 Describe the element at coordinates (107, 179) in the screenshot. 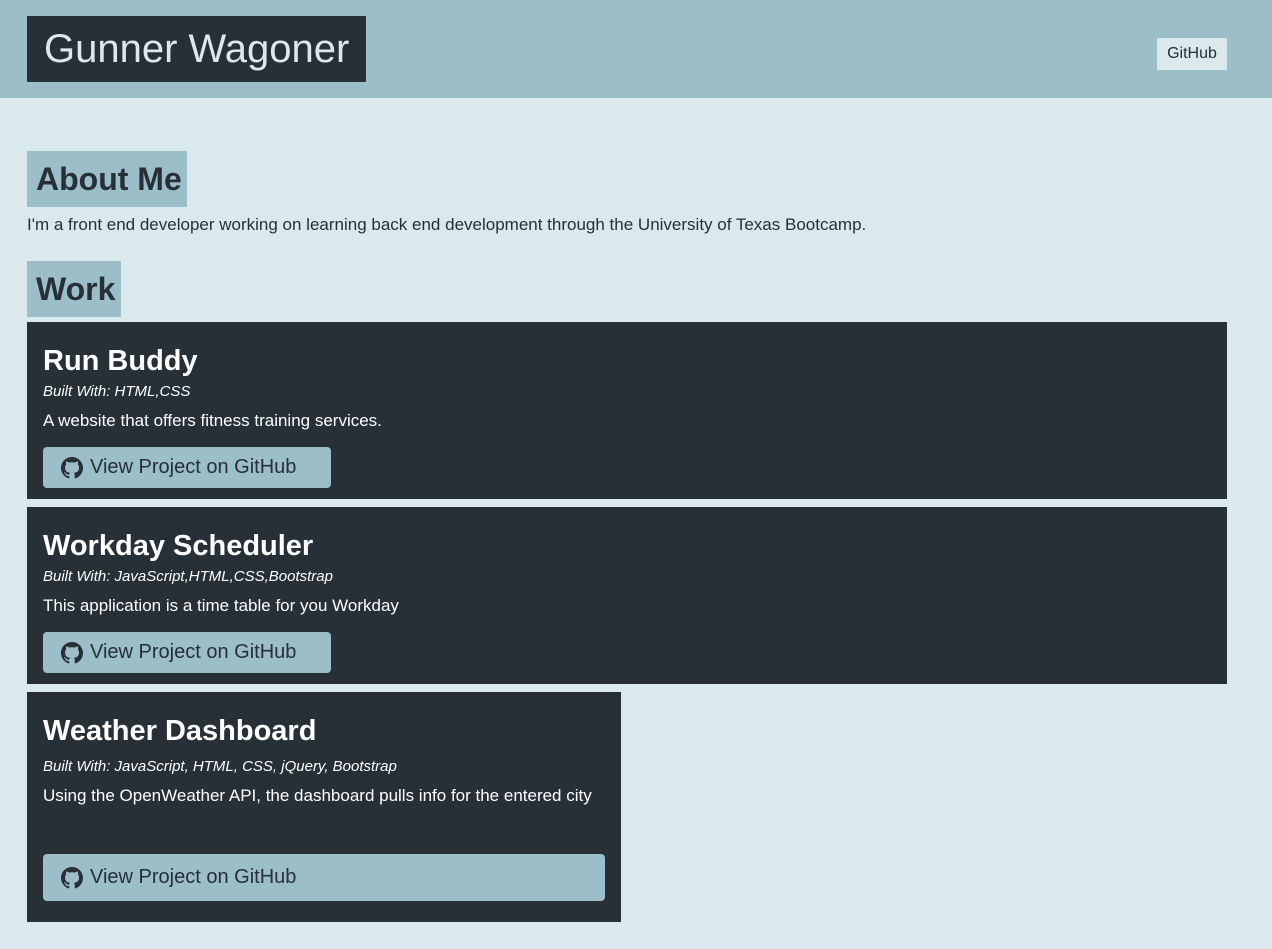

I see `about-heading: About Me` at that location.